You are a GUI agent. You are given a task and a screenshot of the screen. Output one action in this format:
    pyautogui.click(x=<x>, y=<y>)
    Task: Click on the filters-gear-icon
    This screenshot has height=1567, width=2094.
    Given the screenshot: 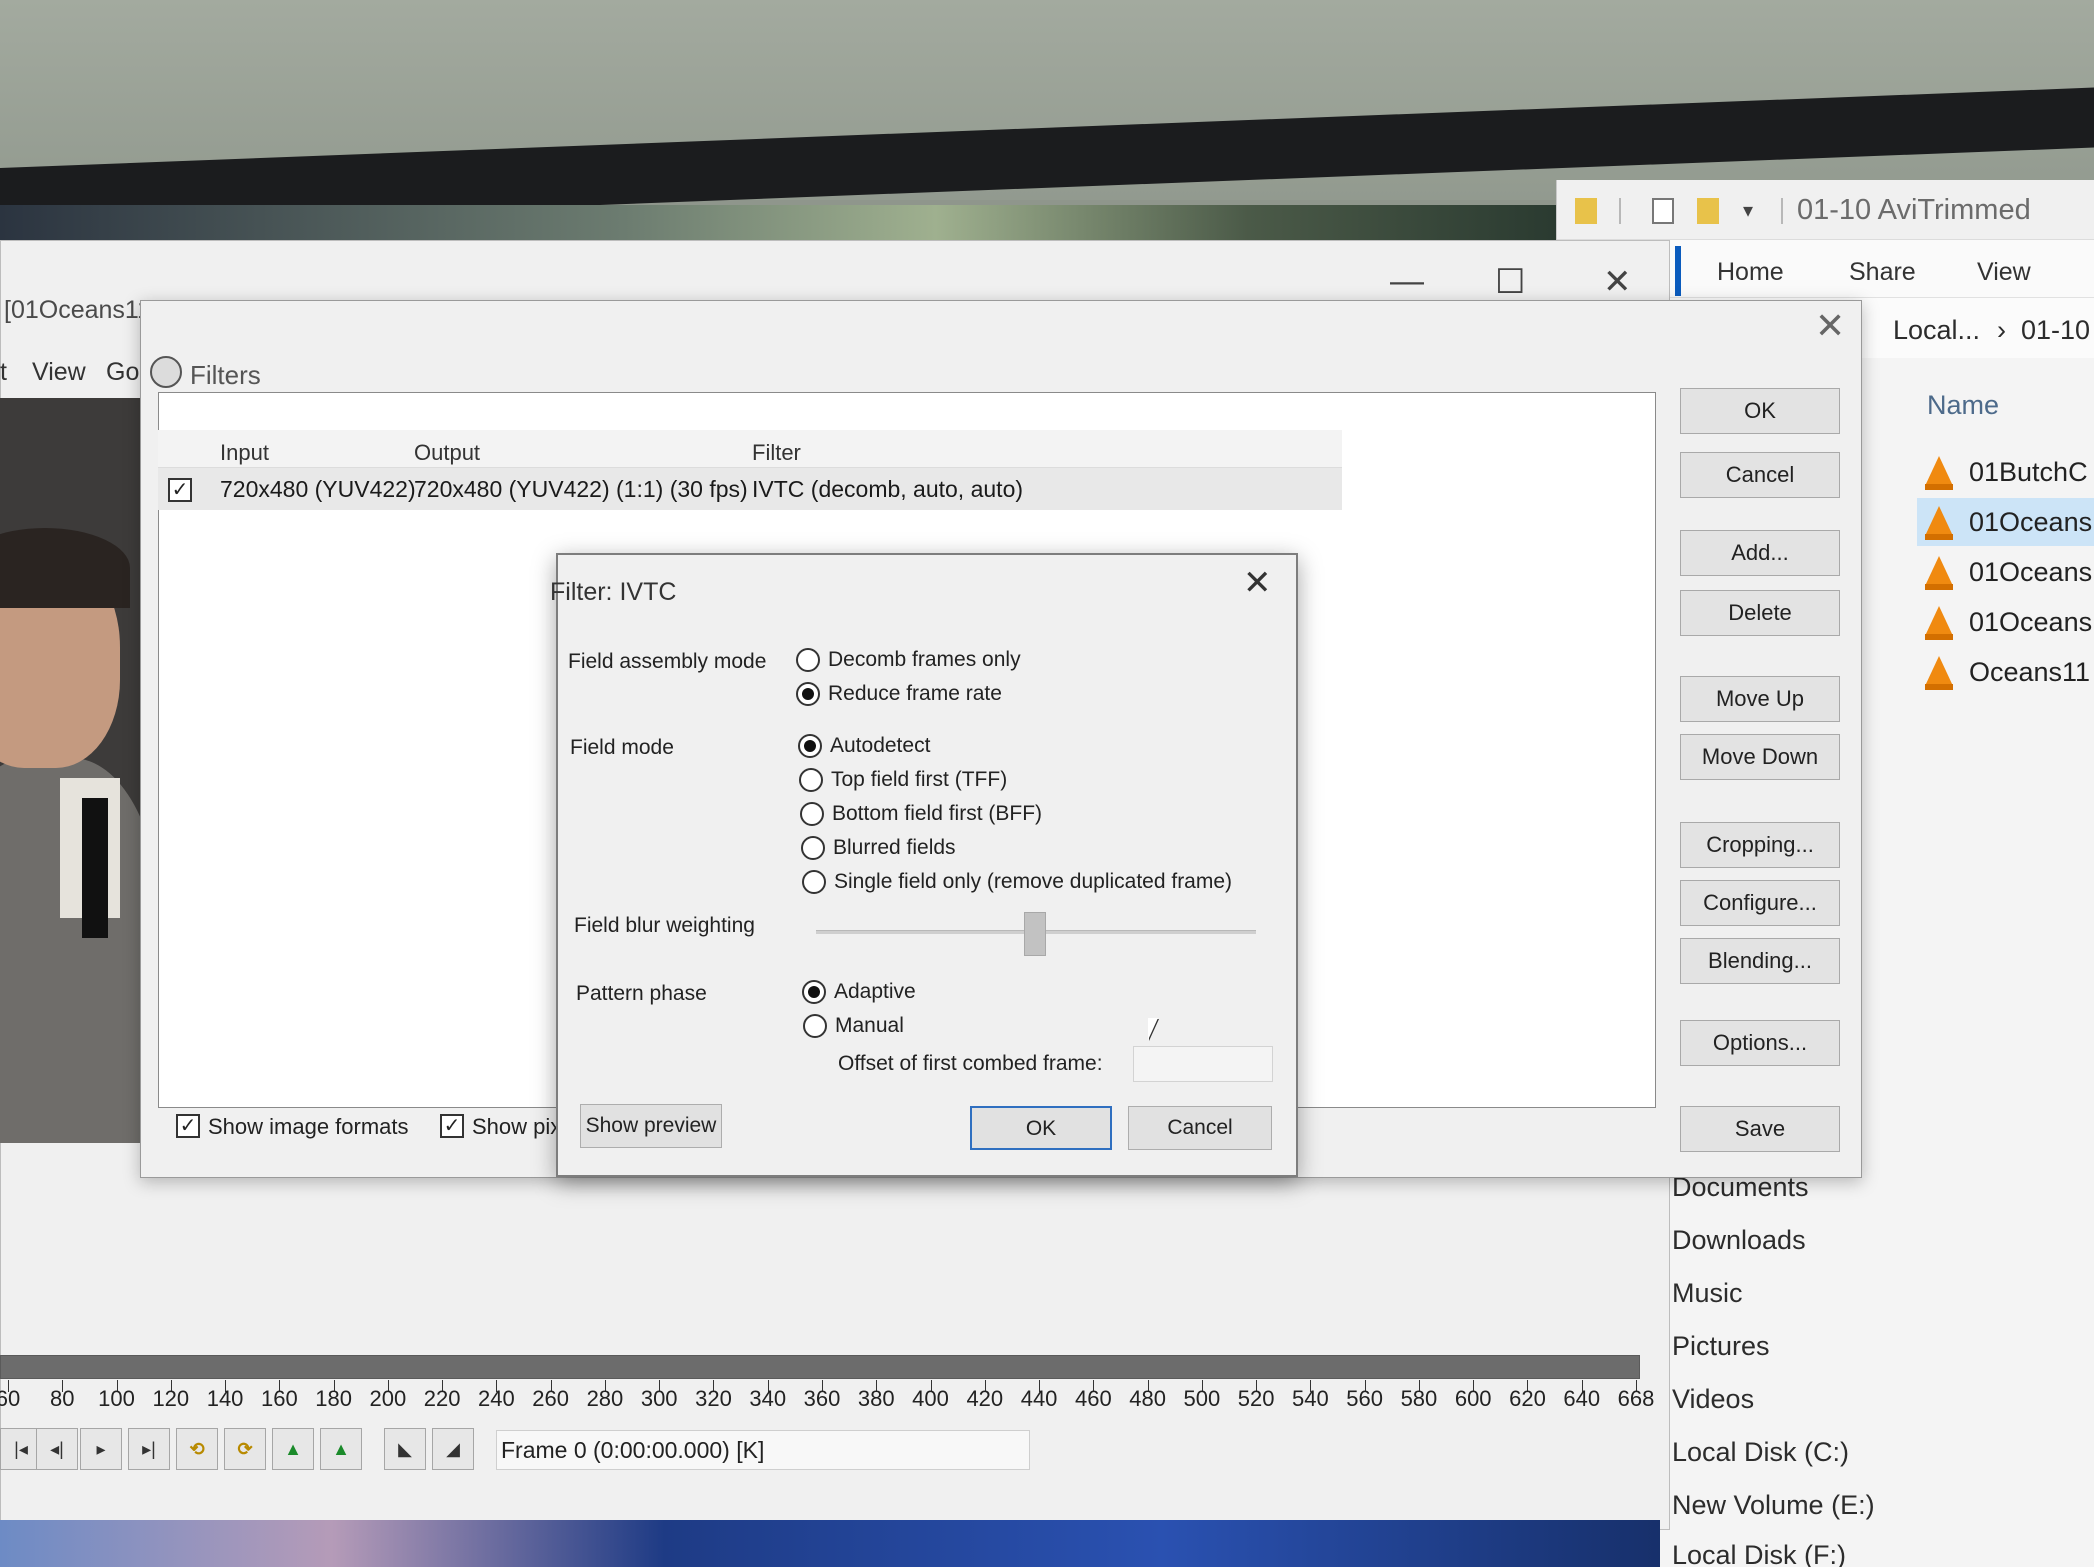 What is the action you would take?
    pyautogui.click(x=166, y=372)
    